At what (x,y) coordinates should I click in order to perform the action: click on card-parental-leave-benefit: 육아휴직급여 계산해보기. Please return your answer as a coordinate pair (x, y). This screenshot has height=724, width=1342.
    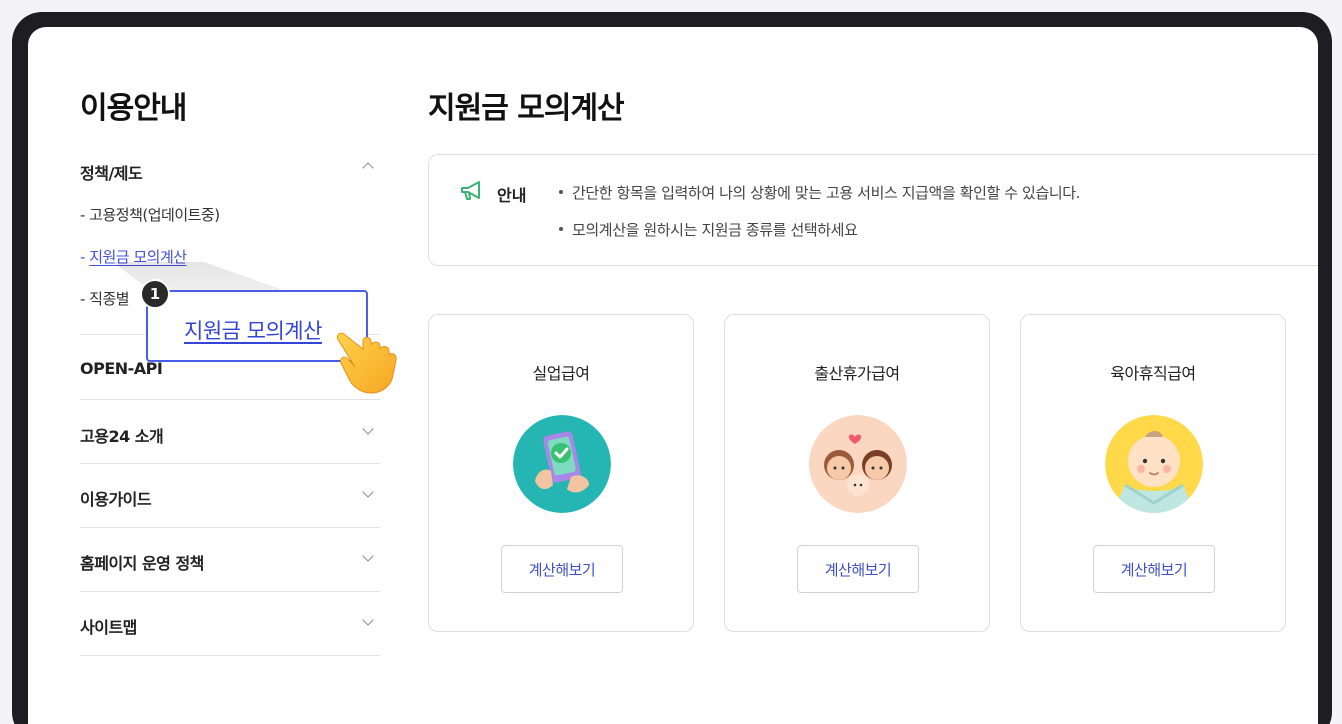
    Looking at the image, I should click on (1153, 473).